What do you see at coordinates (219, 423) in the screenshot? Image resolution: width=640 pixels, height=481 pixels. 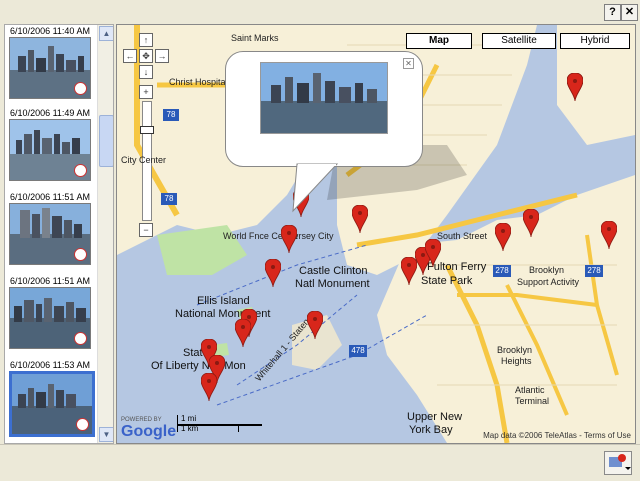 I see `map-scale: 1 mi 1 km` at bounding box center [219, 423].